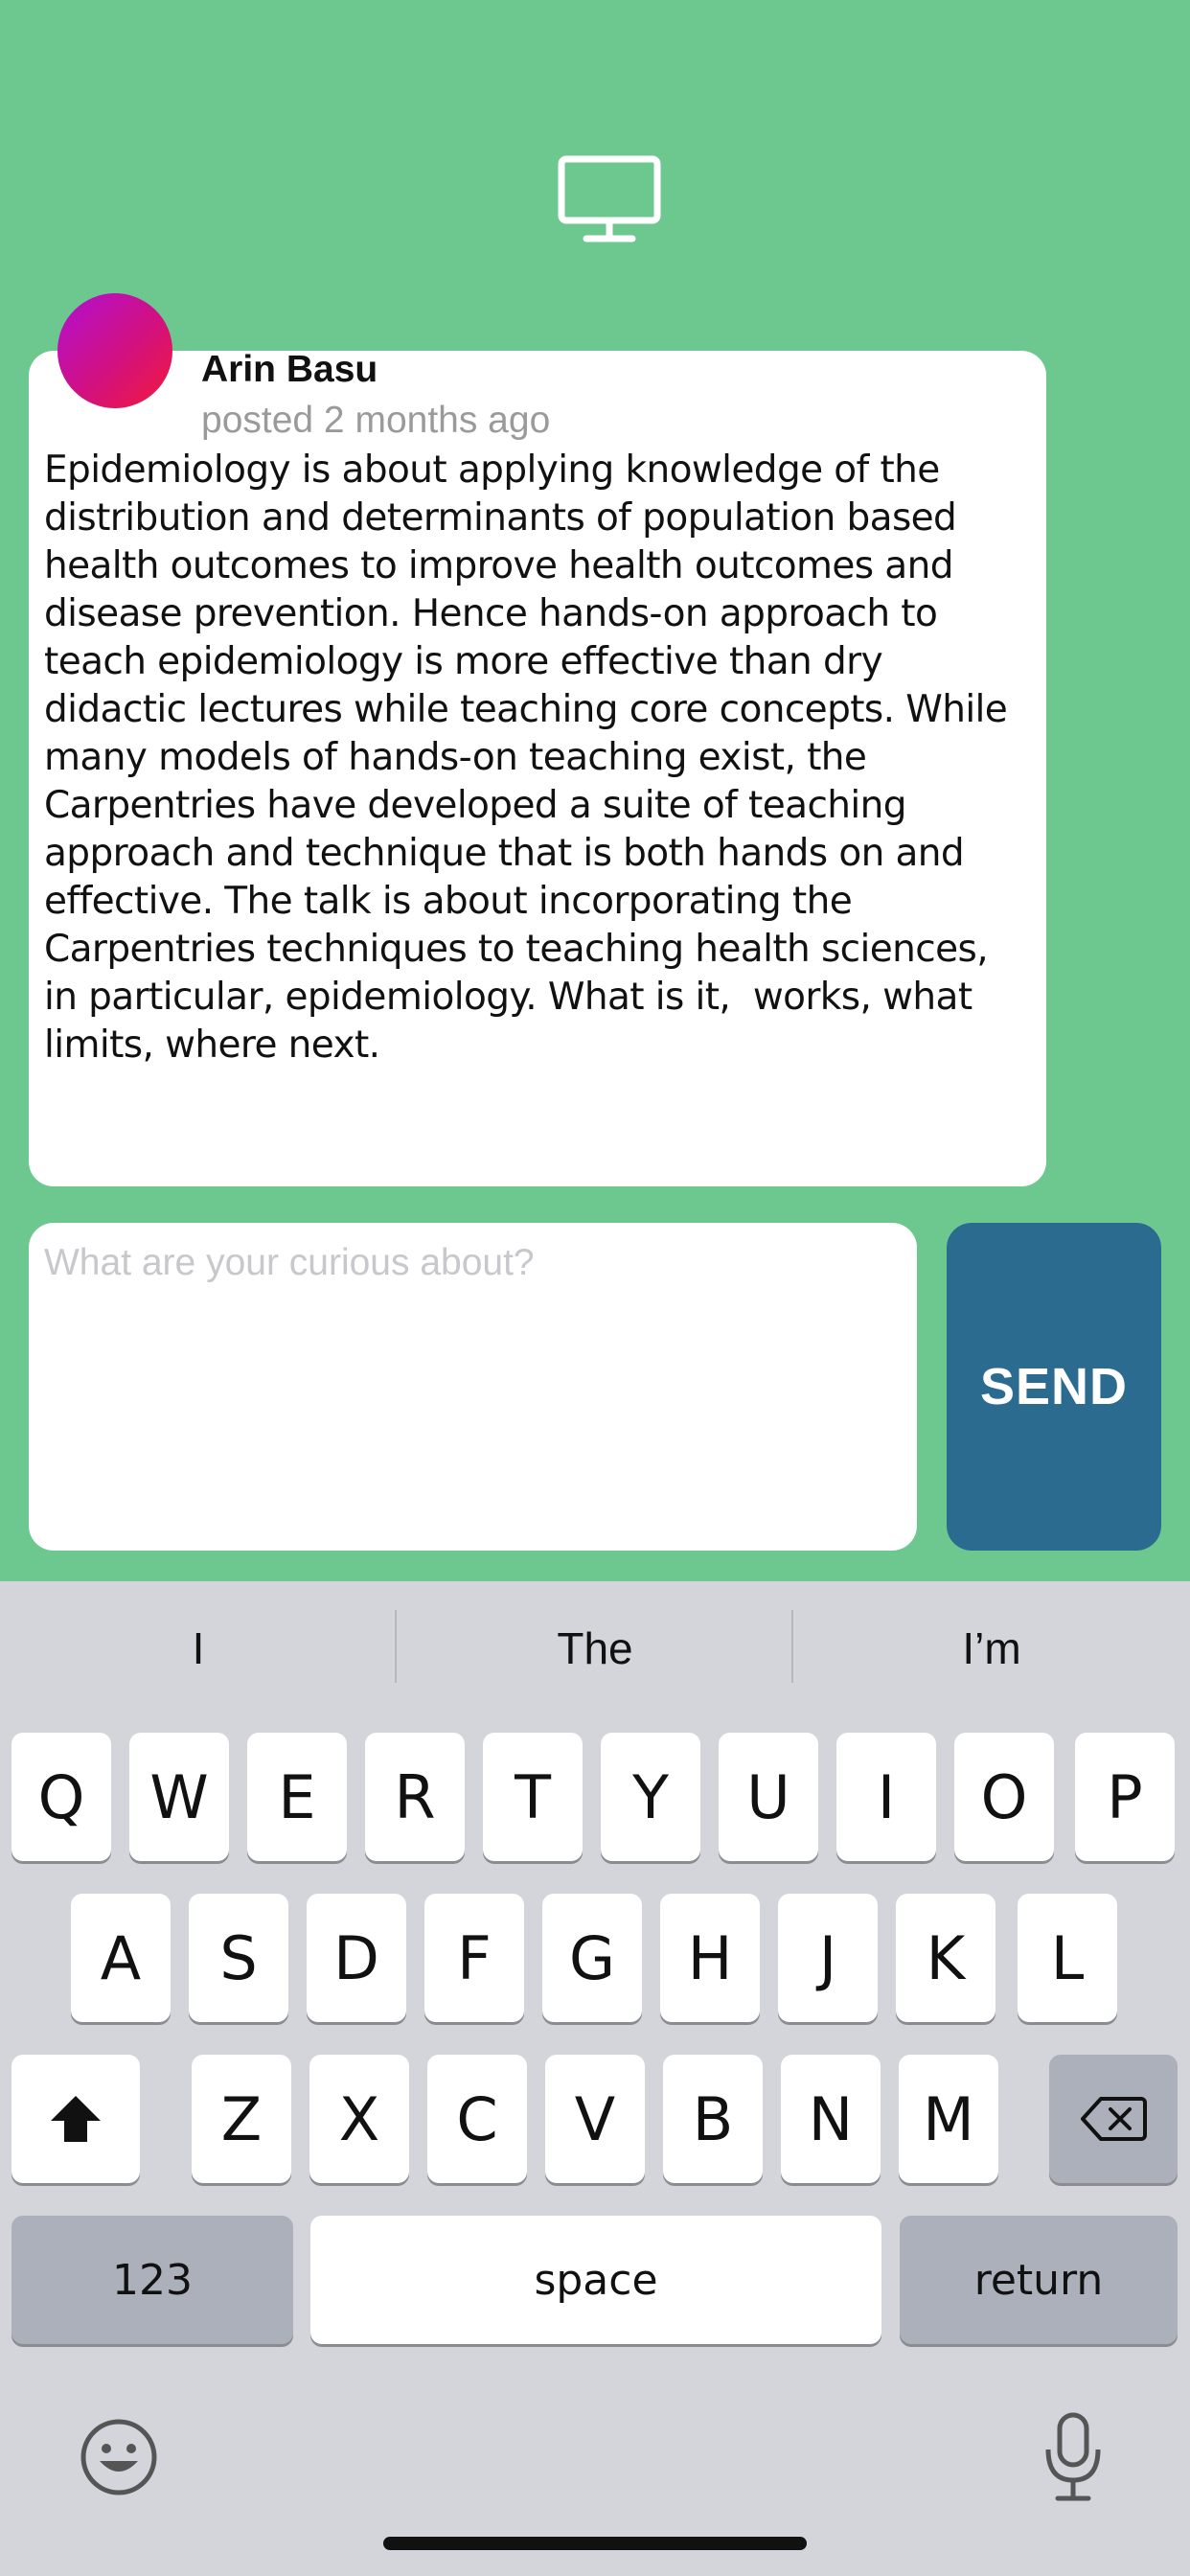 The image size is (1190, 2576). I want to click on send-button: SEND, so click(1054, 1387).